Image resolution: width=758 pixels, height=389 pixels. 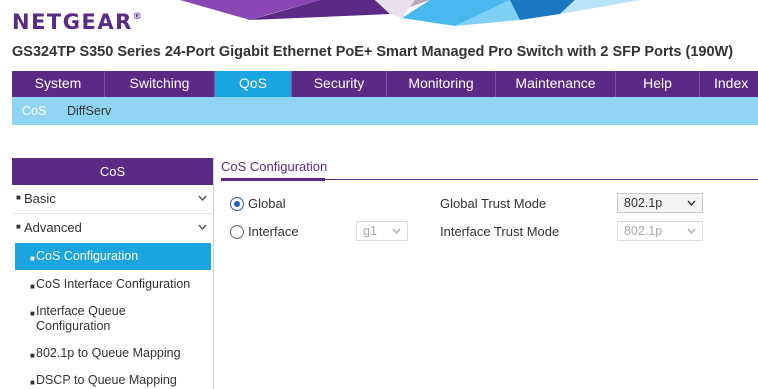 What do you see at coordinates (81, 318) in the screenshot?
I see `sidebar-item-label: Interface Queue Configuration` at bounding box center [81, 318].